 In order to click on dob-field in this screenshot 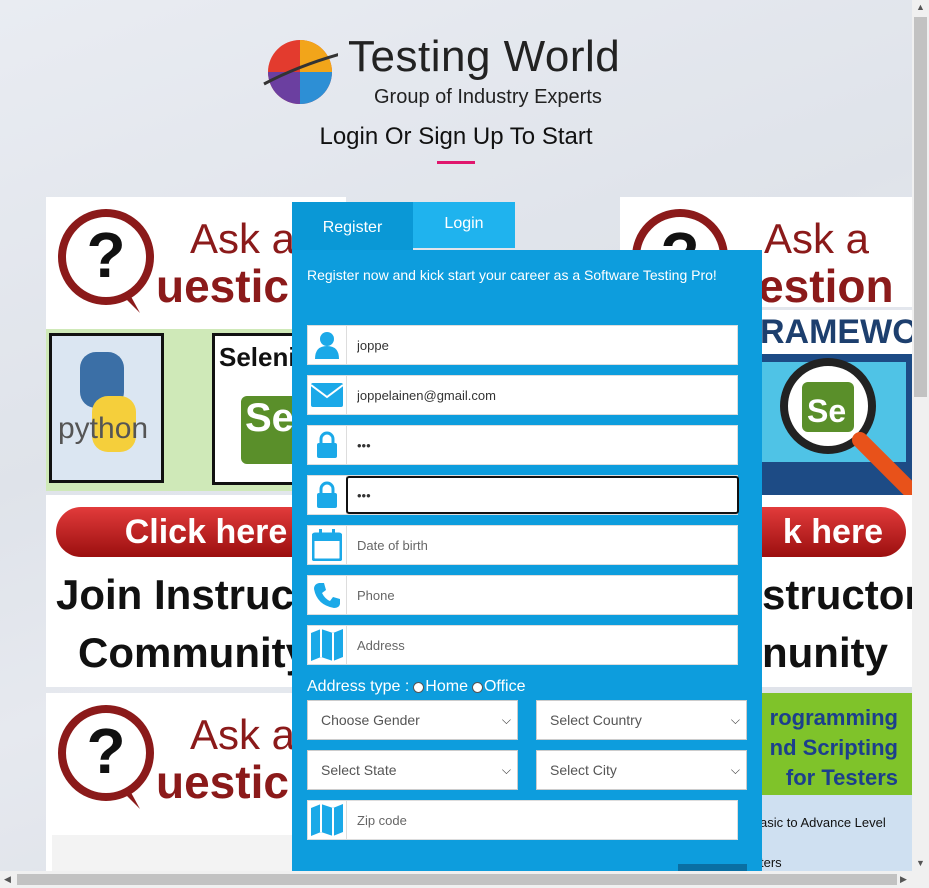, I will do `click(522, 545)`.